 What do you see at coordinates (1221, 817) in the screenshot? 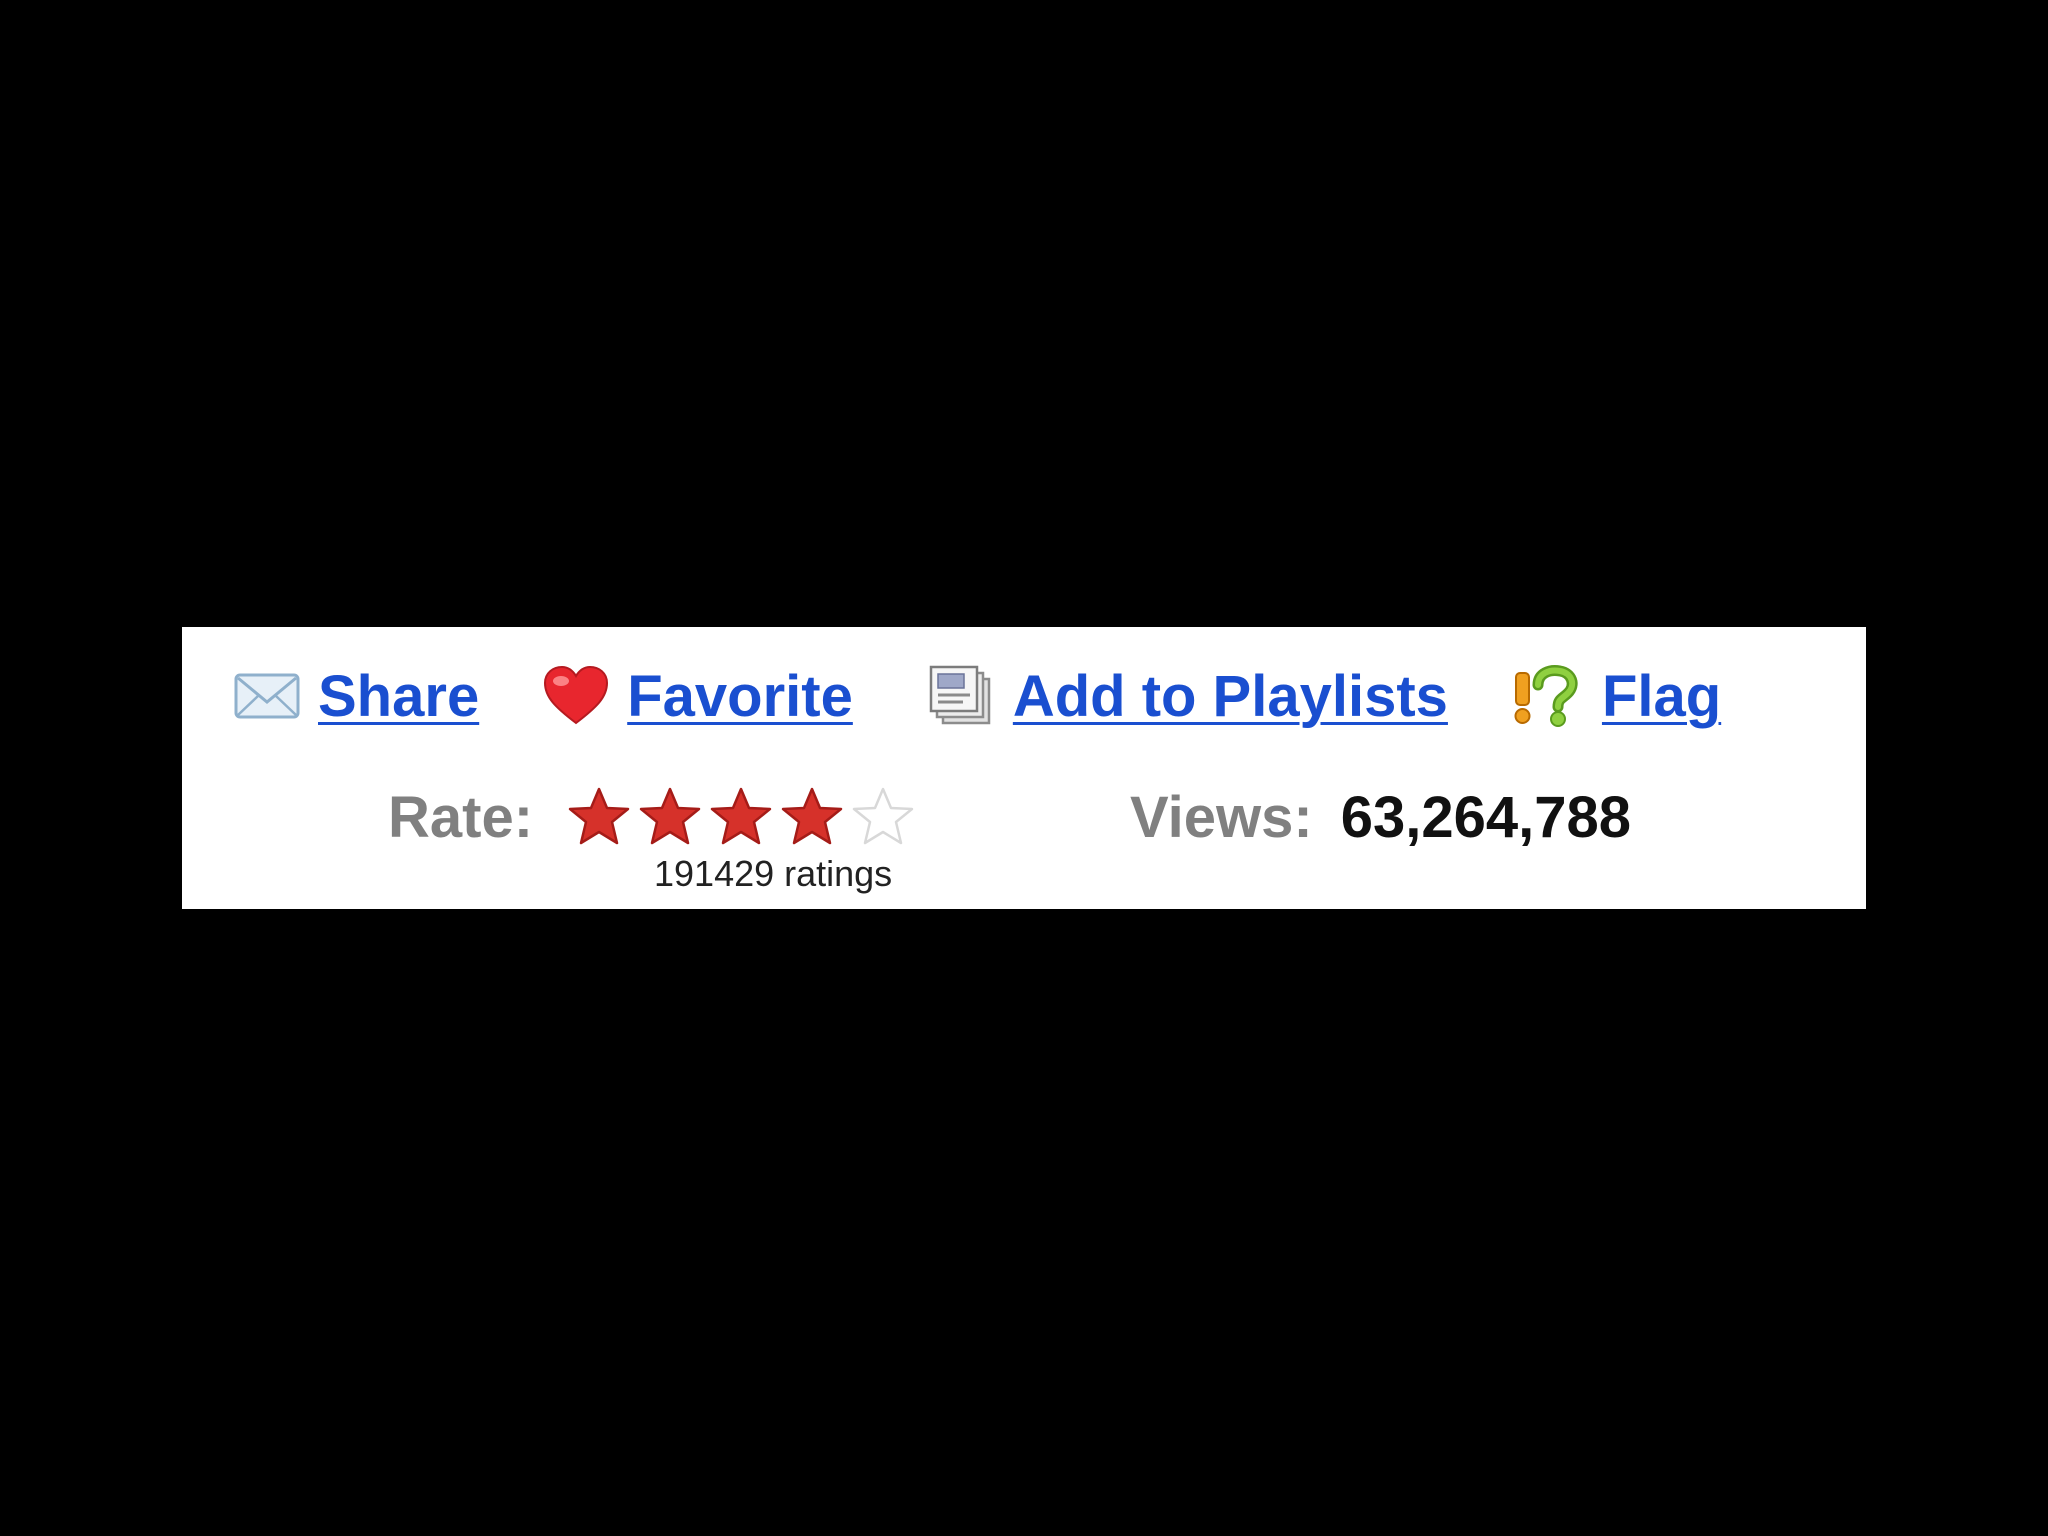
I see `views-label: Views:` at bounding box center [1221, 817].